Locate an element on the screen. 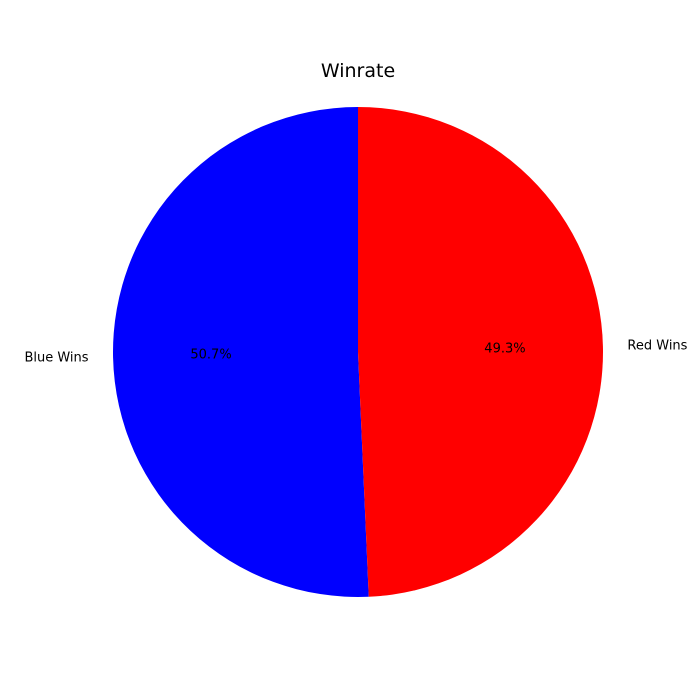 The height and width of the screenshot is (700, 700). slice-label-red-wins: Red Wins is located at coordinates (657, 346).